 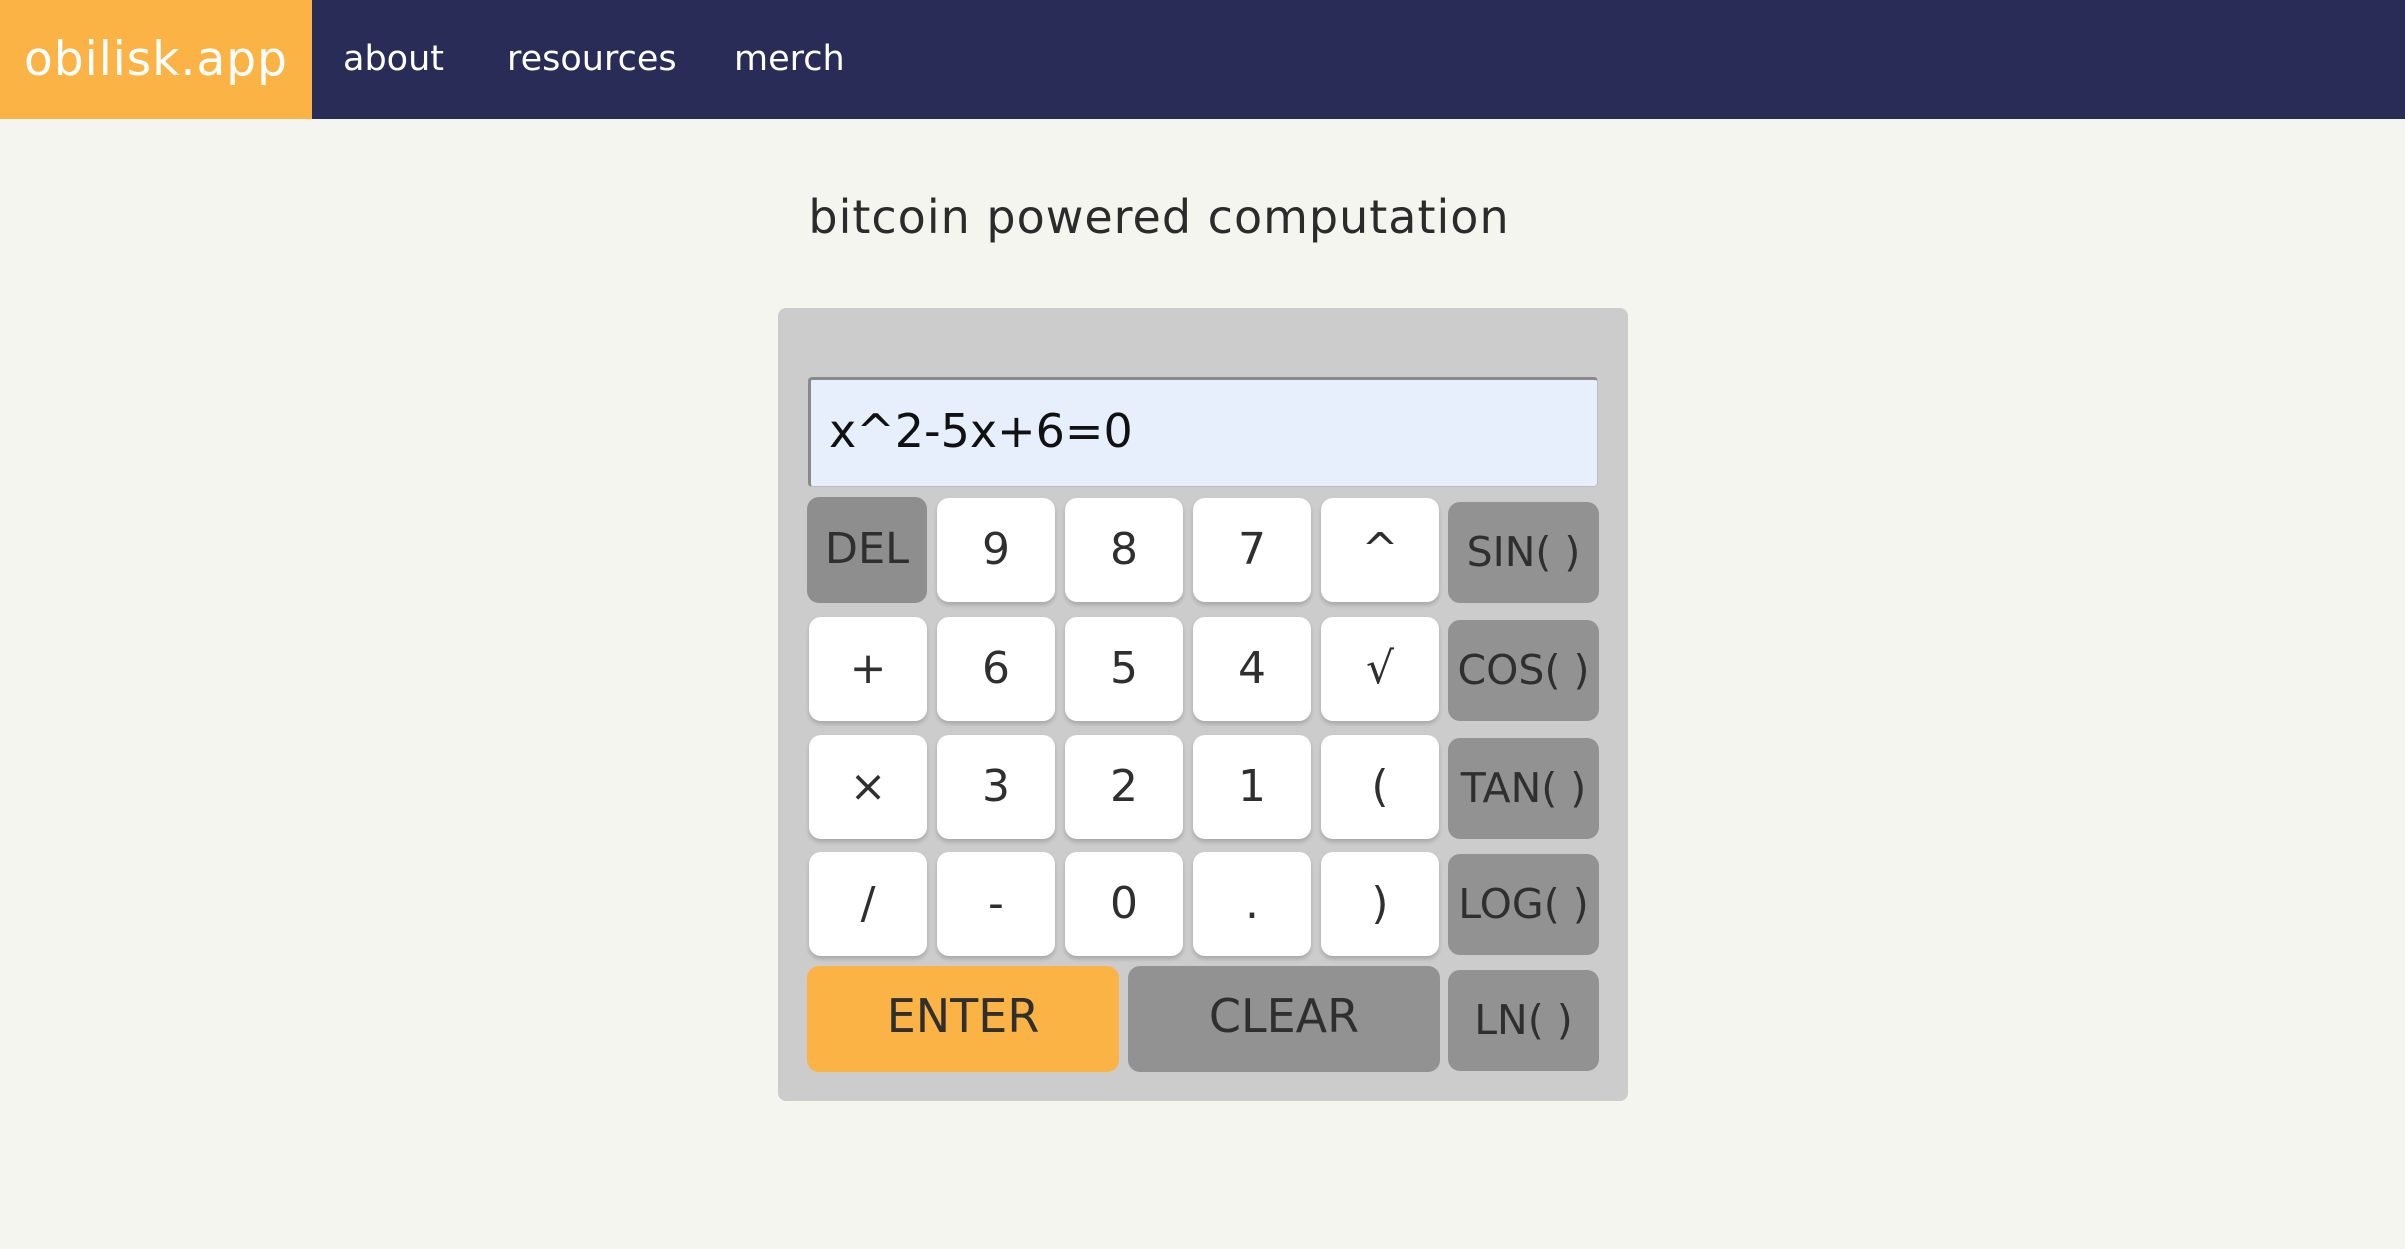 What do you see at coordinates (1523, 670) in the screenshot?
I see `cos-function-button: COS( )` at bounding box center [1523, 670].